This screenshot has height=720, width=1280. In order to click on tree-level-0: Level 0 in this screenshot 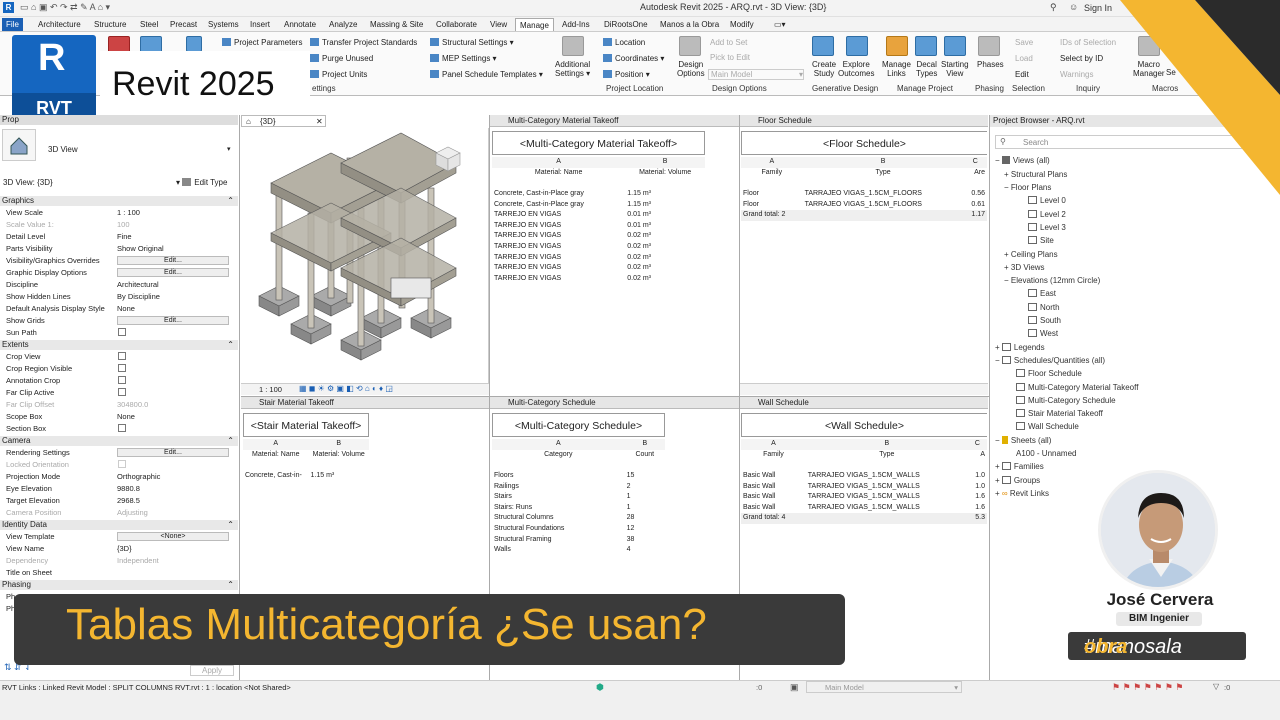, I will do `click(1047, 200)`.